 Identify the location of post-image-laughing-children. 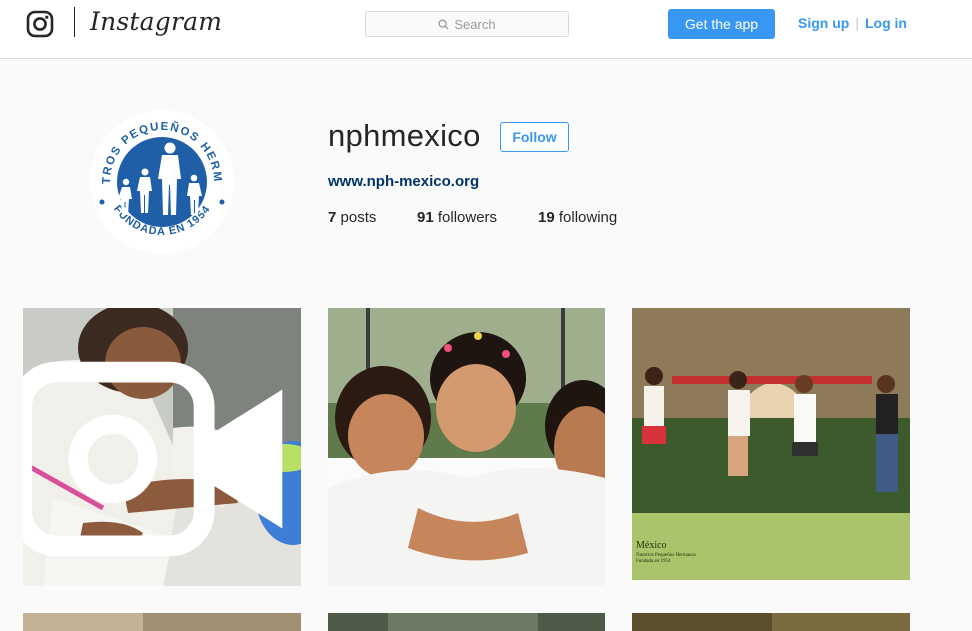
(466, 447).